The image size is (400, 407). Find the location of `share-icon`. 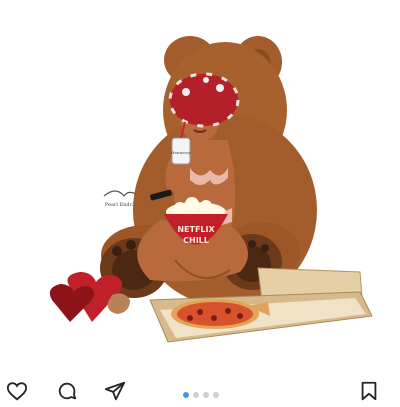

share-icon is located at coordinates (115, 391).